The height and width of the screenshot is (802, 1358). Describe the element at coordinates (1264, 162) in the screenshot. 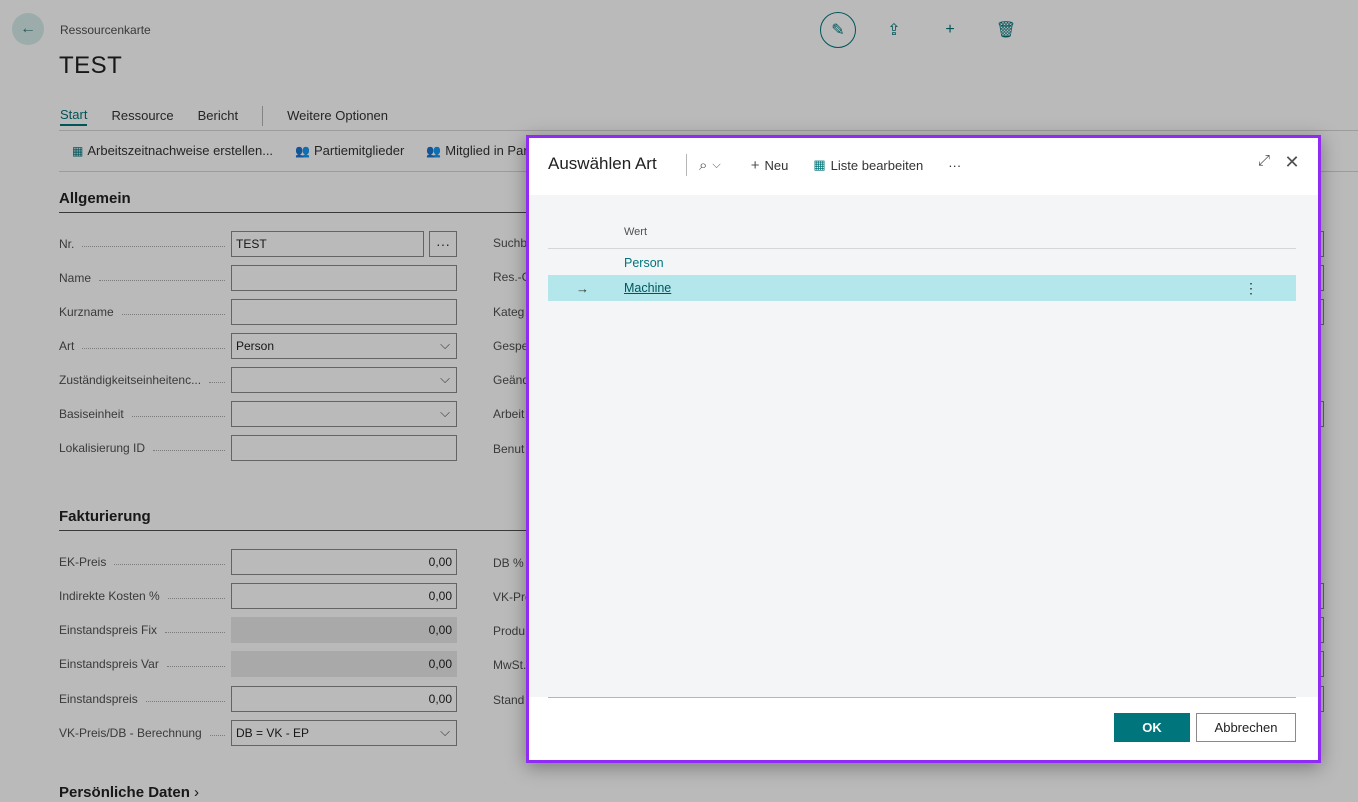

I see `expand-icon: ⤢` at that location.